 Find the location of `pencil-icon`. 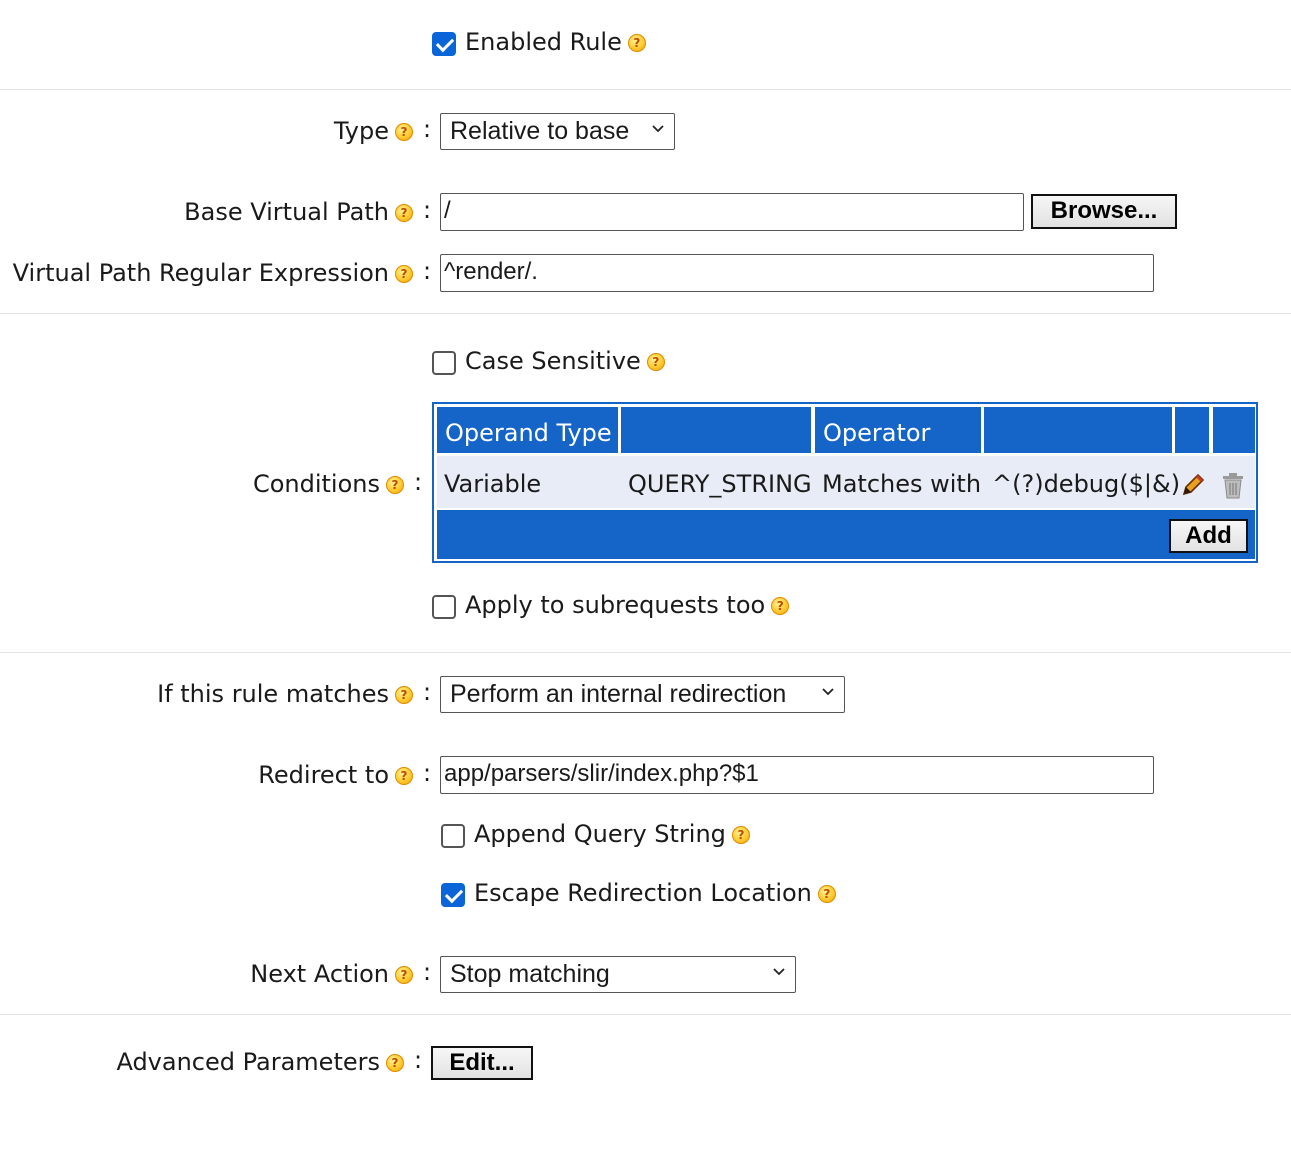

pencil-icon is located at coordinates (1193, 485).